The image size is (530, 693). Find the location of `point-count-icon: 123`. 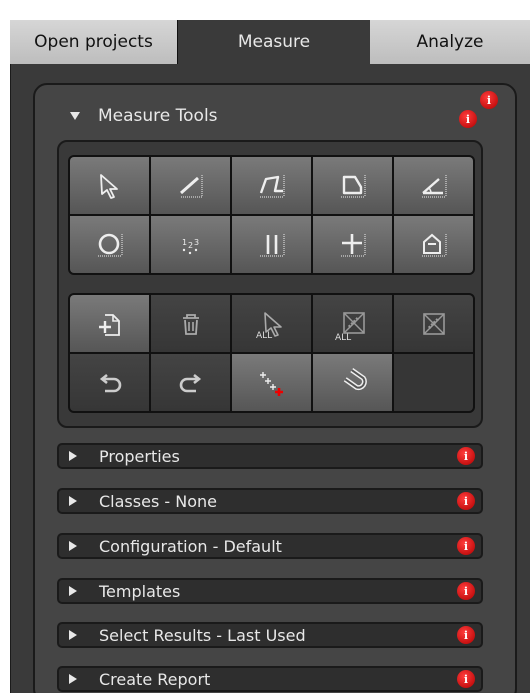

point-count-icon: 123 is located at coordinates (190, 246).